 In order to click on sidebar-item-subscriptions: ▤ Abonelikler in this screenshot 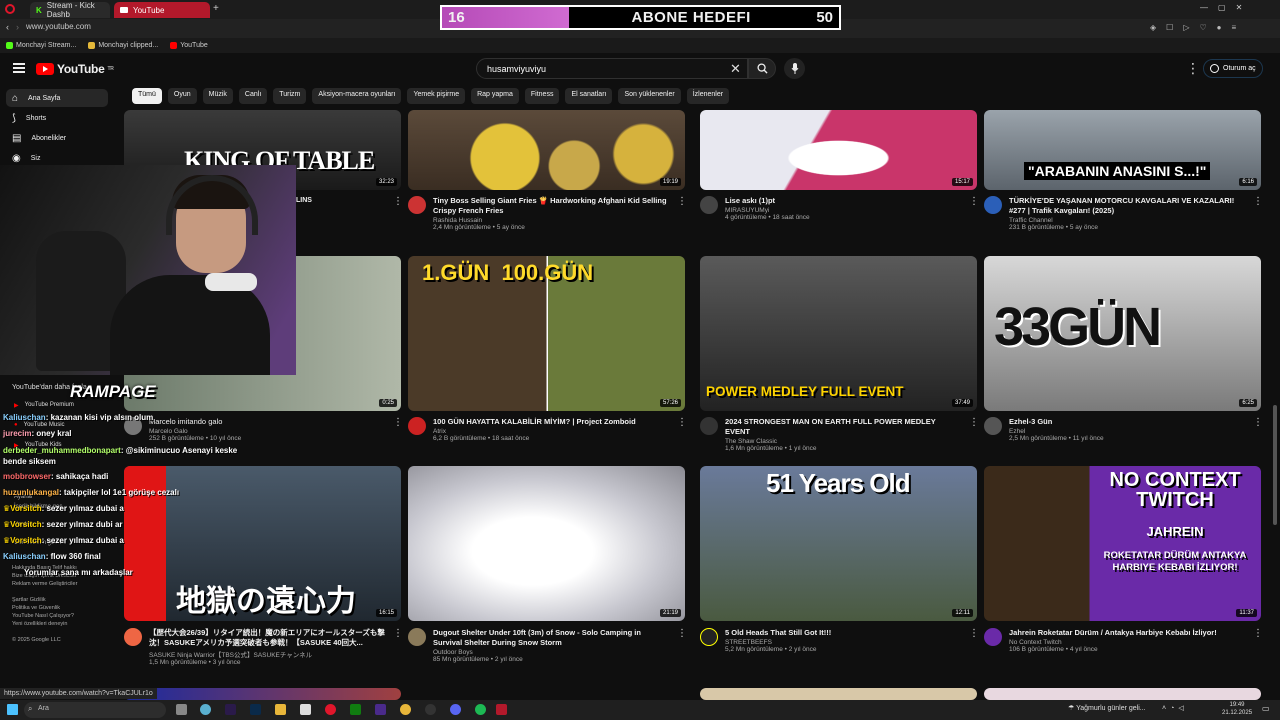, I will do `click(57, 138)`.